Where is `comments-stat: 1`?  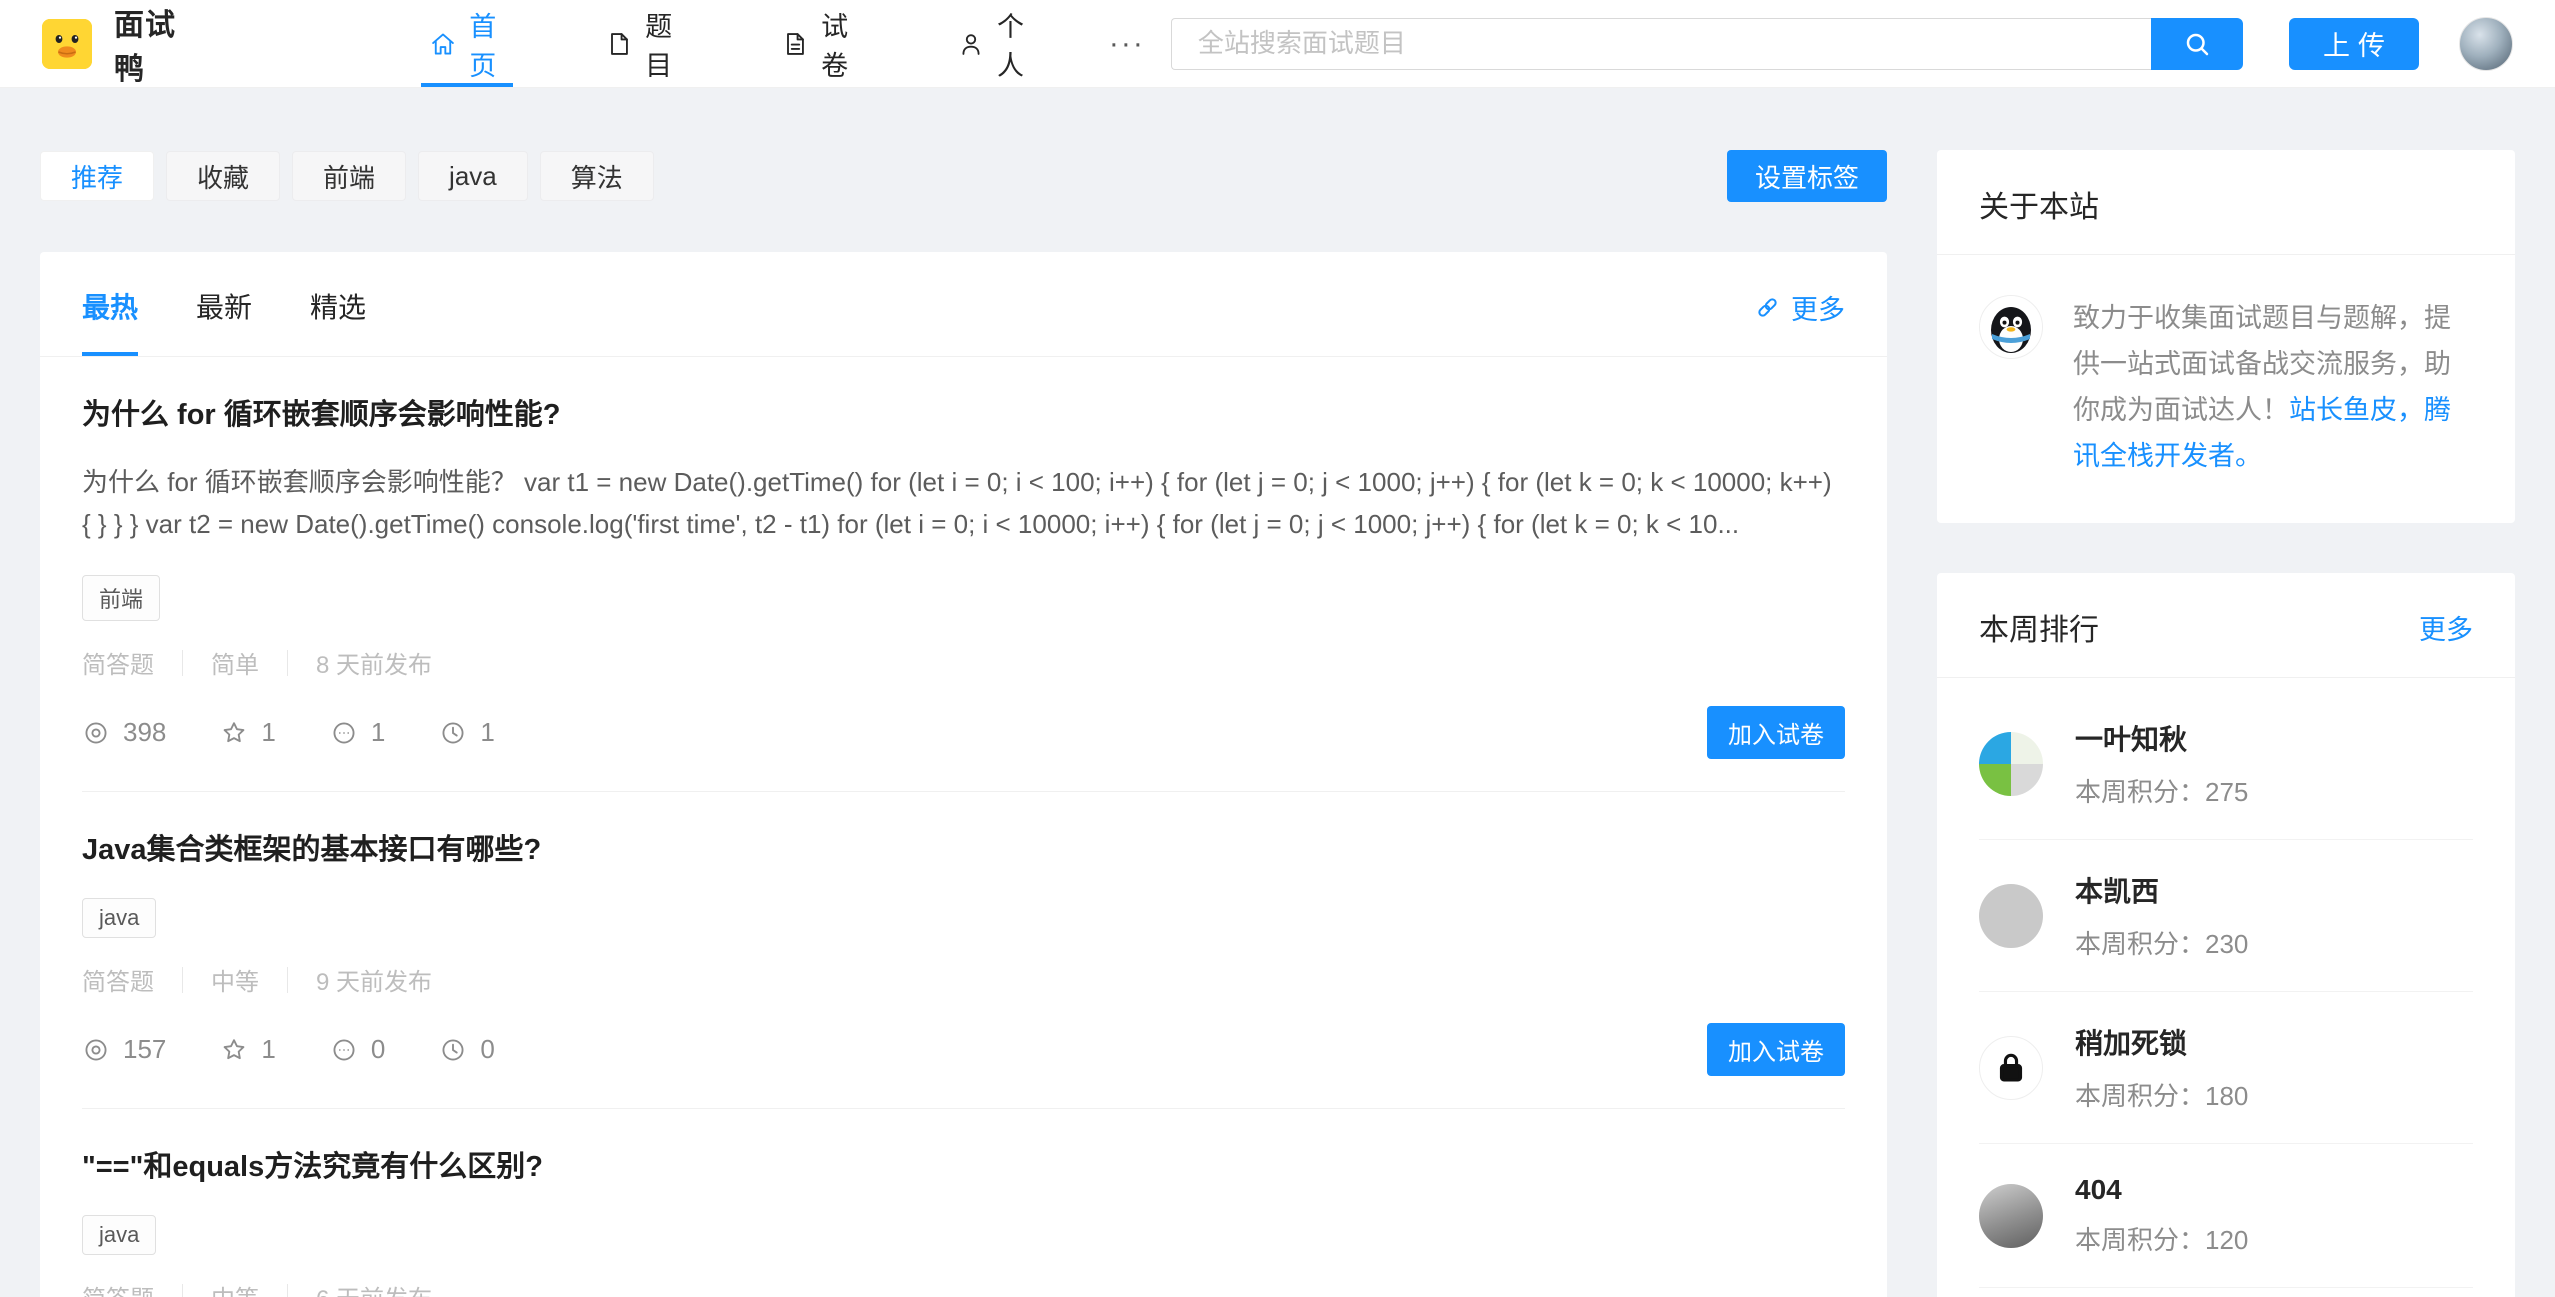 comments-stat: 1 is located at coordinates (357, 732).